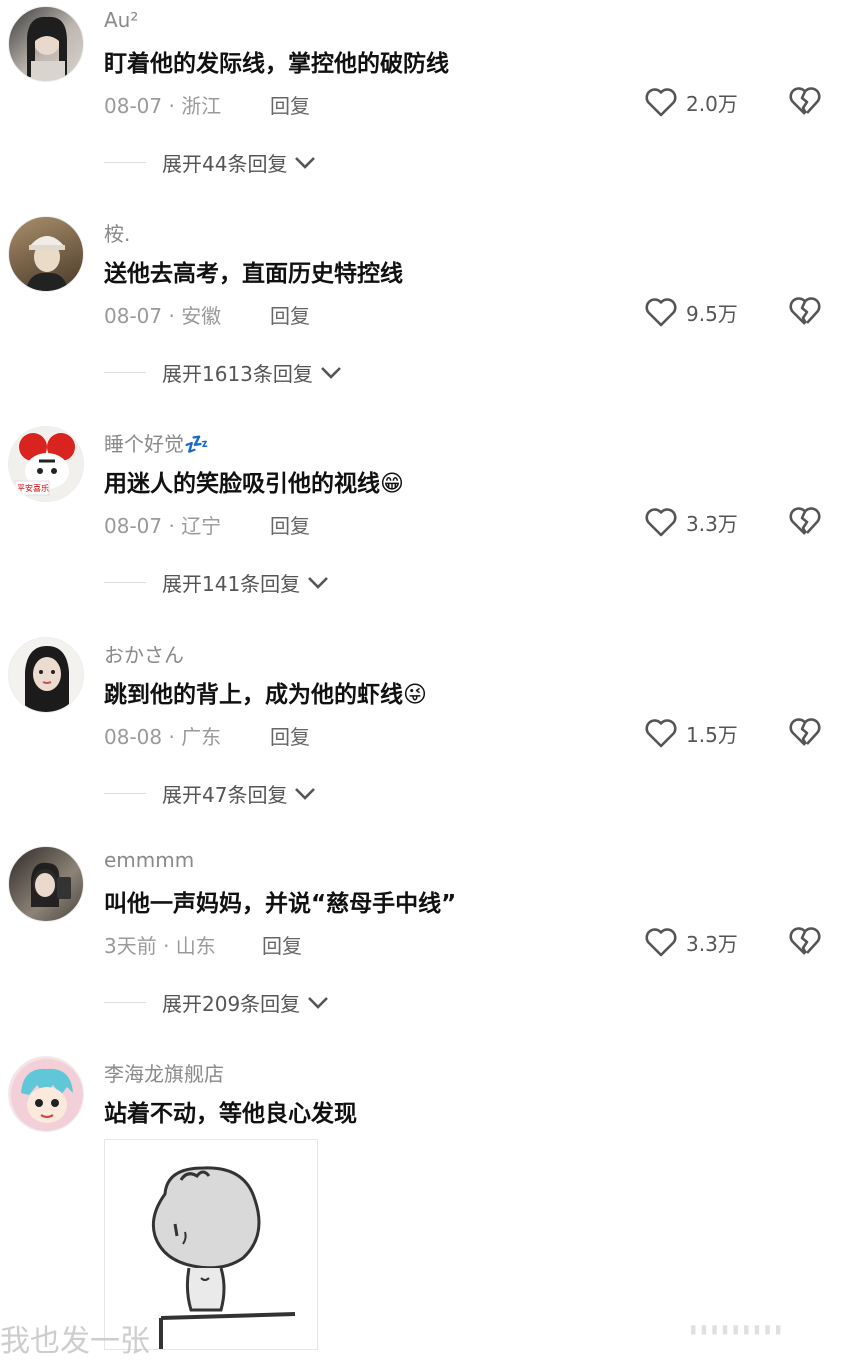  I want to click on watermark-text: 我也发一张, so click(75, 1341).